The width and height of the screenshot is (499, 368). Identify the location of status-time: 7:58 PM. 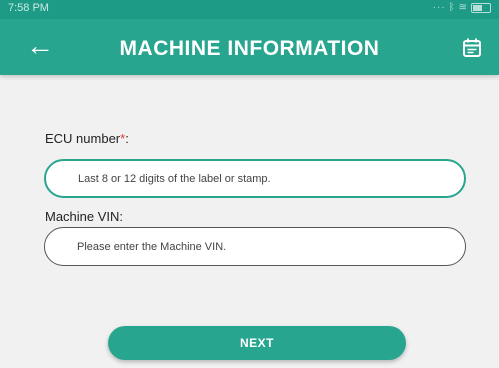
(28, 8).